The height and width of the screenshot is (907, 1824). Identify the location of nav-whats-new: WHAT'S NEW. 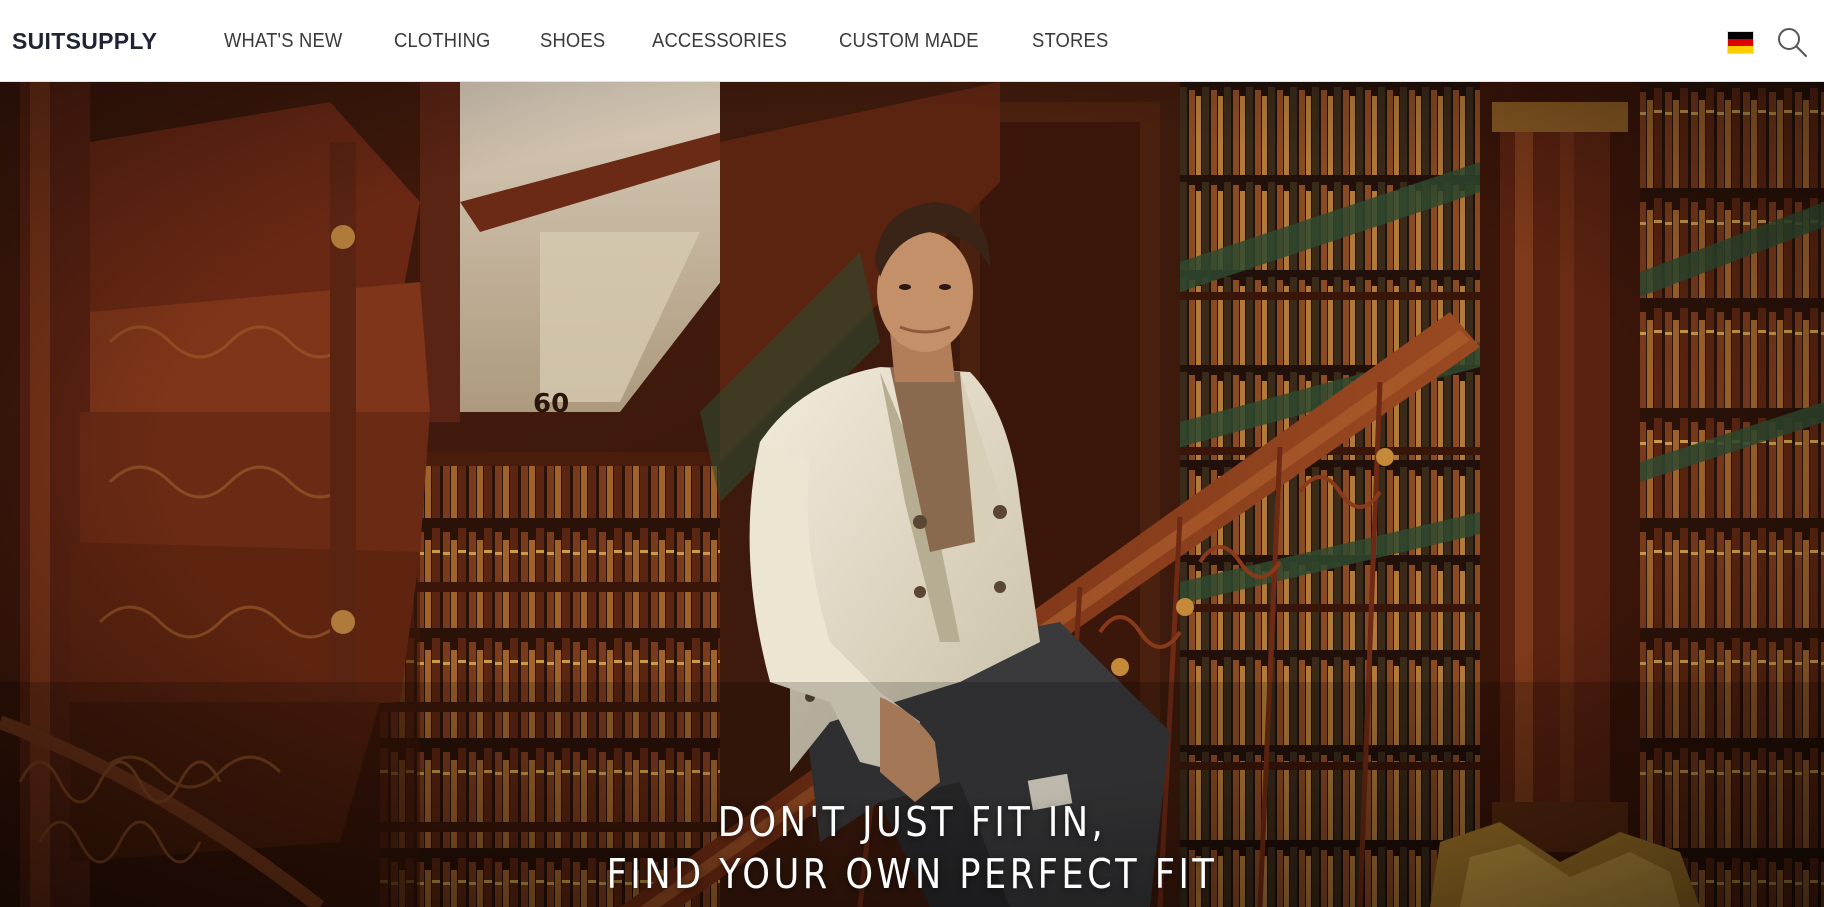
(283, 41).